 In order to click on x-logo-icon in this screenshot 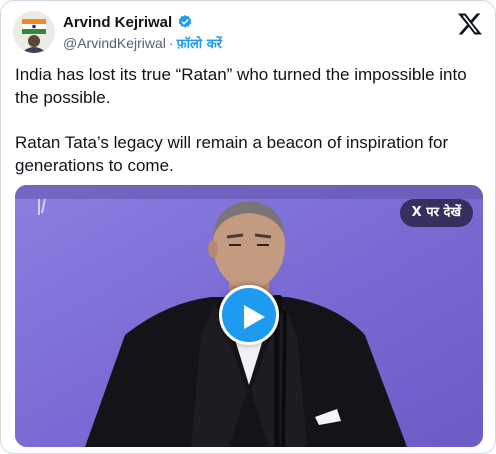, I will do `click(470, 24)`.